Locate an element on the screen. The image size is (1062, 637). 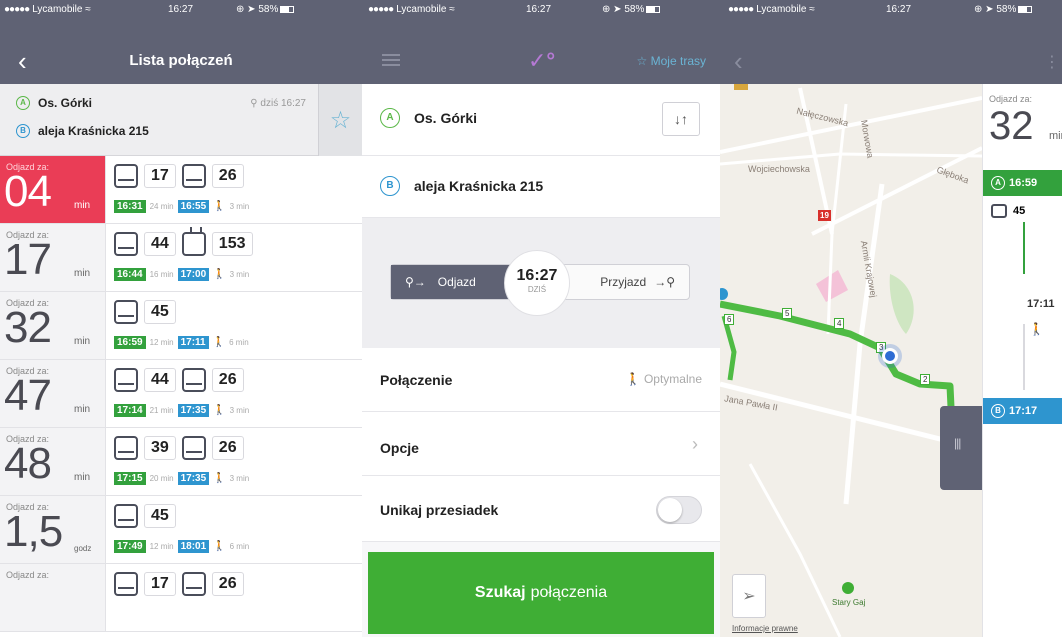
arrive-time: 18:01 is located at coordinates (193, 546).